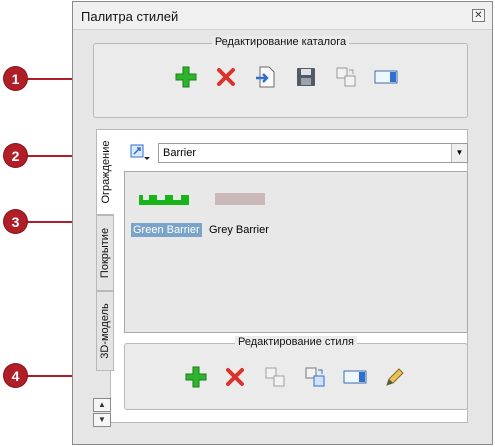 The width and height of the screenshot is (495, 447). Describe the element at coordinates (313, 153) in the screenshot. I see `style-category-select: Barrier ▼` at that location.